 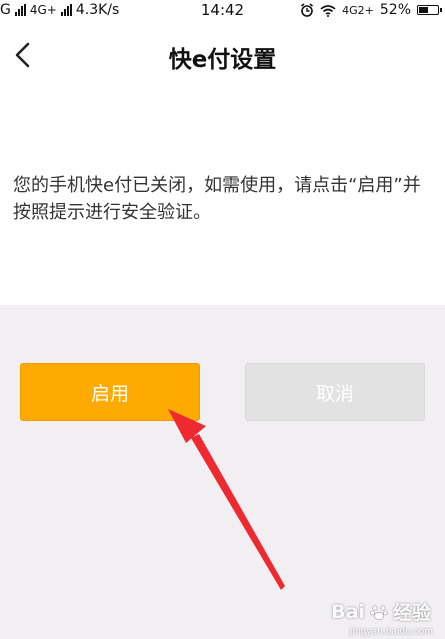 What do you see at coordinates (395, 10) in the screenshot?
I see `battery-percent: 52%` at bounding box center [395, 10].